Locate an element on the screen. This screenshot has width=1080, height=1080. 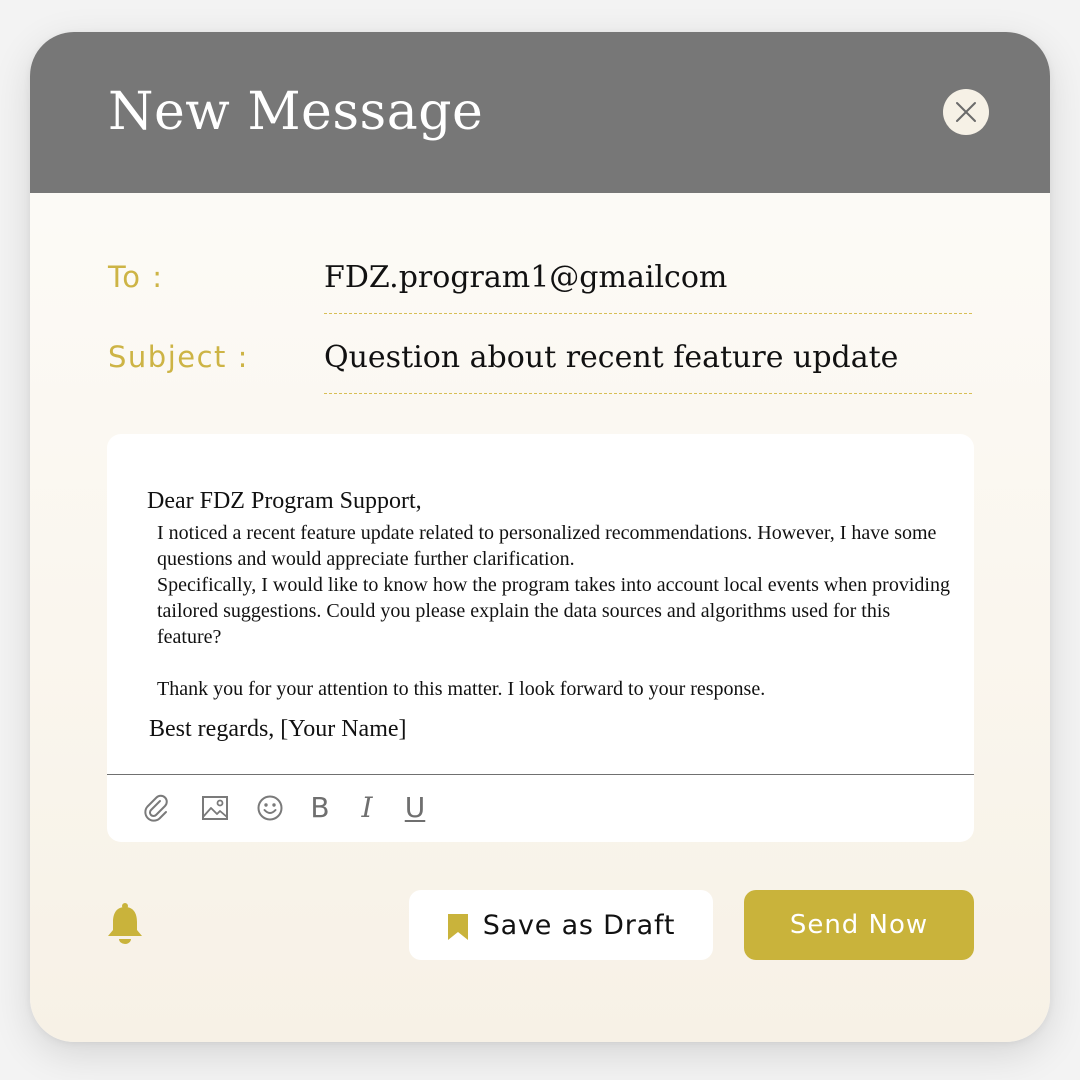
subject-label: Subject : is located at coordinates (178, 357).